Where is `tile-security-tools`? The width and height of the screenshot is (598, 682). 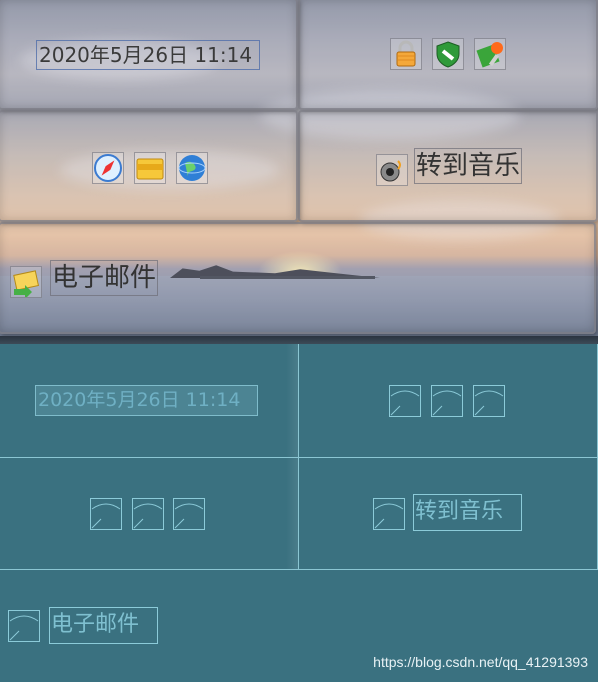
tile-security-tools is located at coordinates (448, 55).